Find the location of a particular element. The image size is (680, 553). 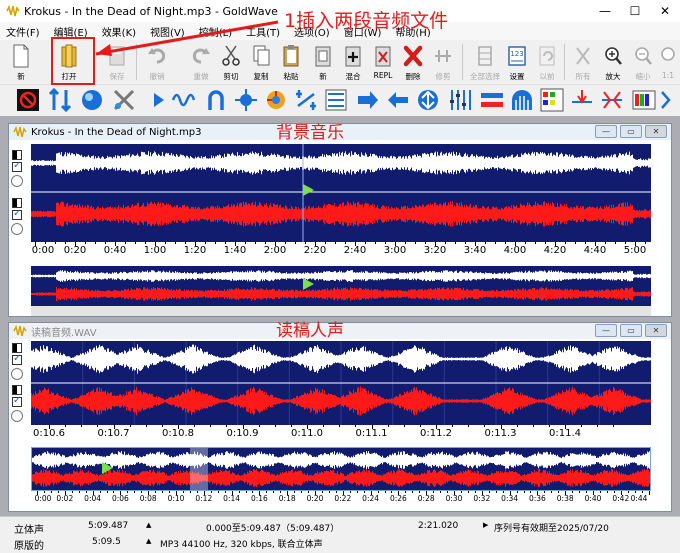

mechanize-icon is located at coordinates (276, 100).